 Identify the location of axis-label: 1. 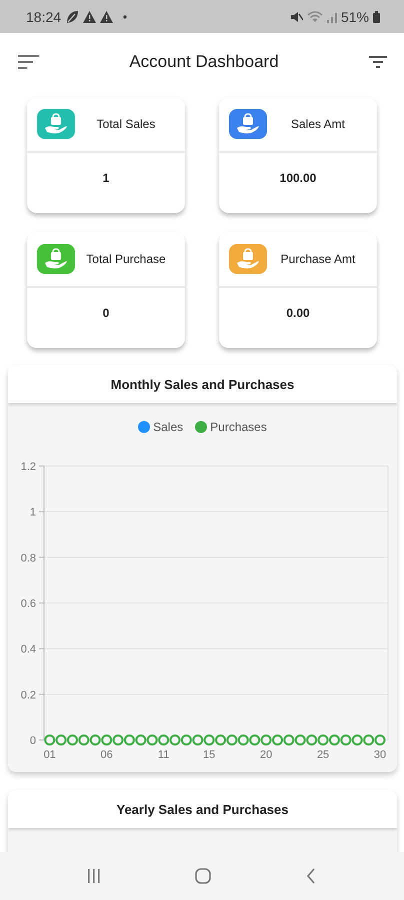
(33, 512).